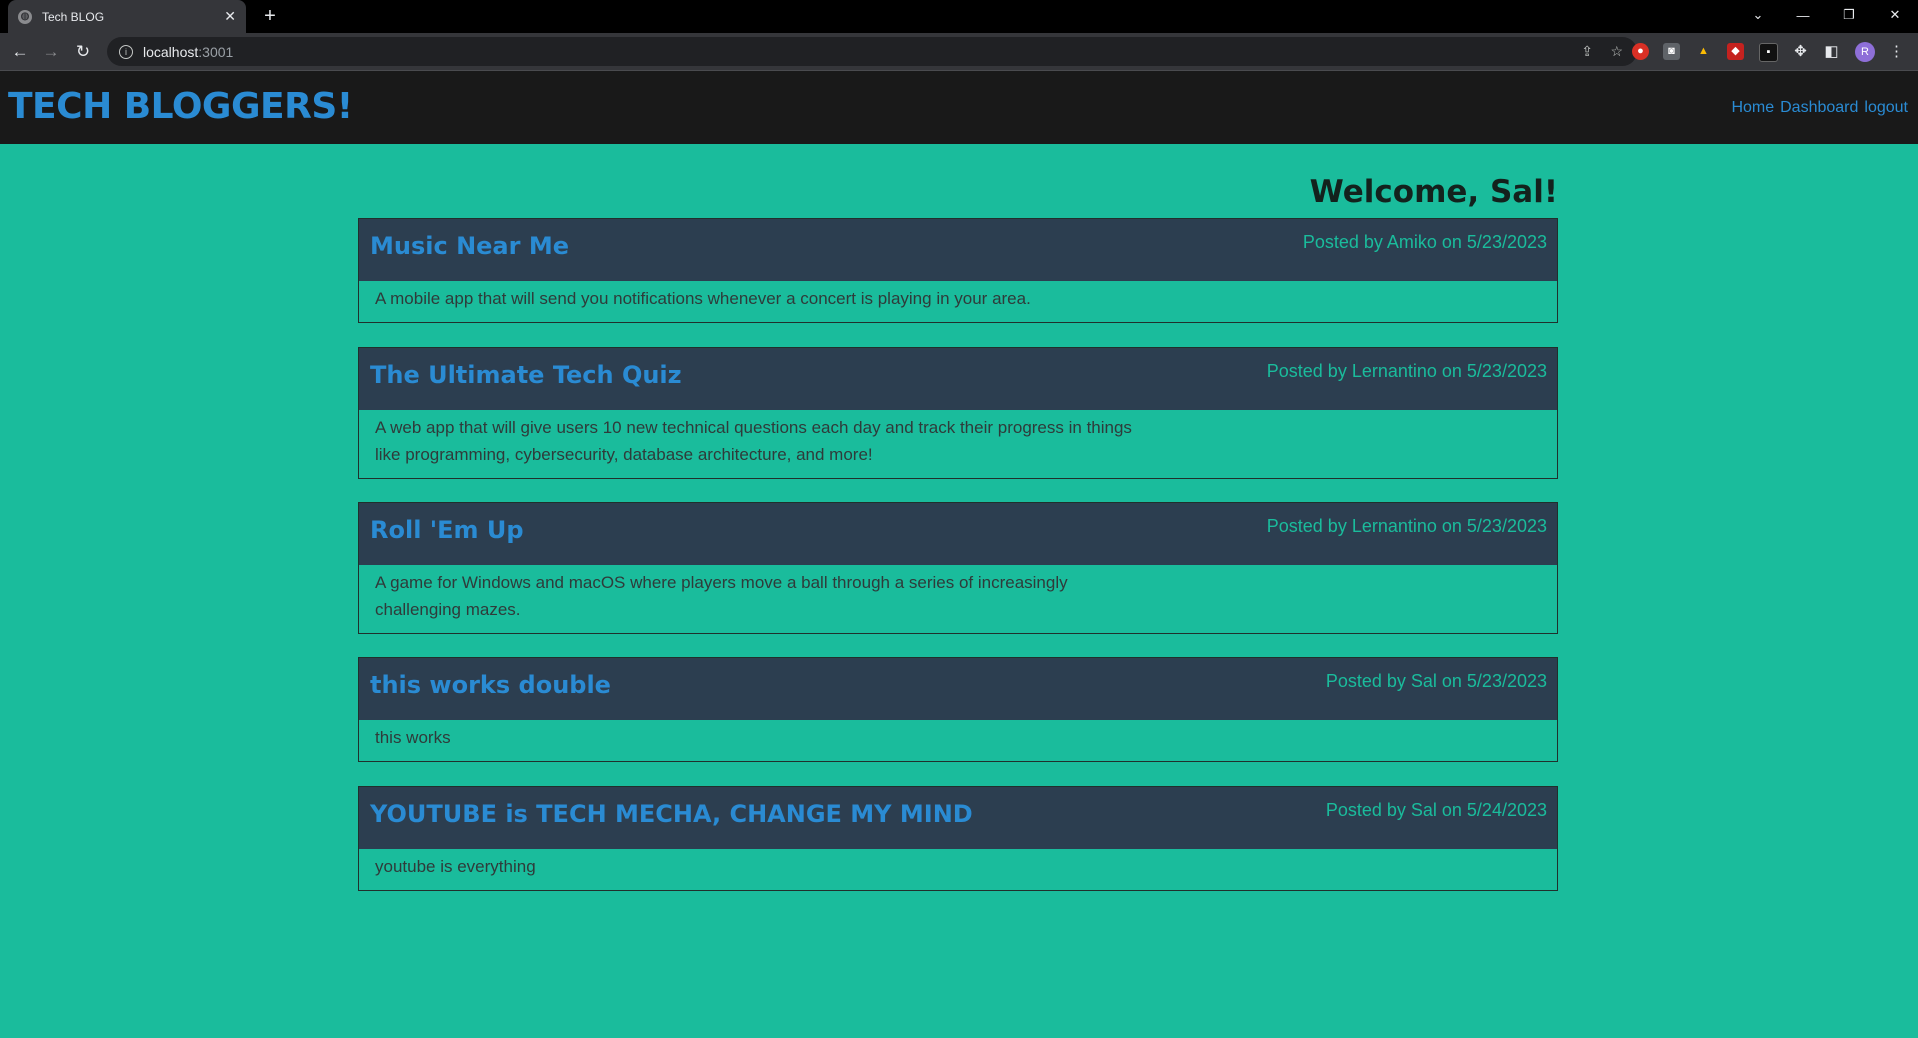 The width and height of the screenshot is (1918, 1038). I want to click on post-title: Music Near Me, so click(469, 246).